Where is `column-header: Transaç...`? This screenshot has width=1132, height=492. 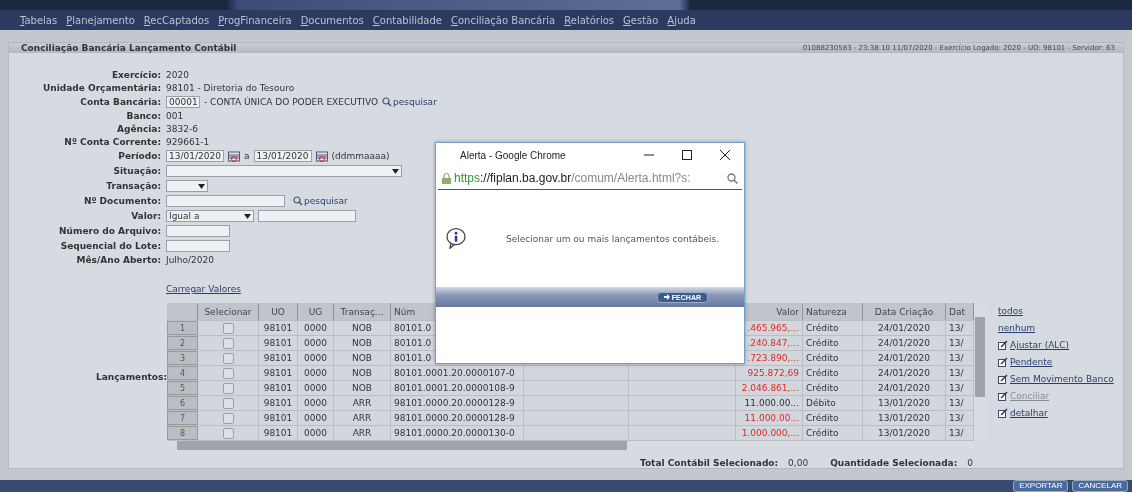 column-header: Transaç... is located at coordinates (362, 311).